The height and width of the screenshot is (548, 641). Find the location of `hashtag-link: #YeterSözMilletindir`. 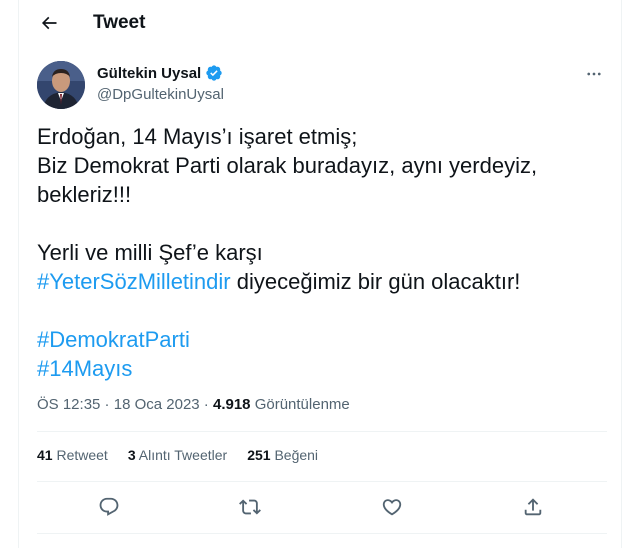

hashtag-link: #YeterSözMilletindir is located at coordinates (134, 281).